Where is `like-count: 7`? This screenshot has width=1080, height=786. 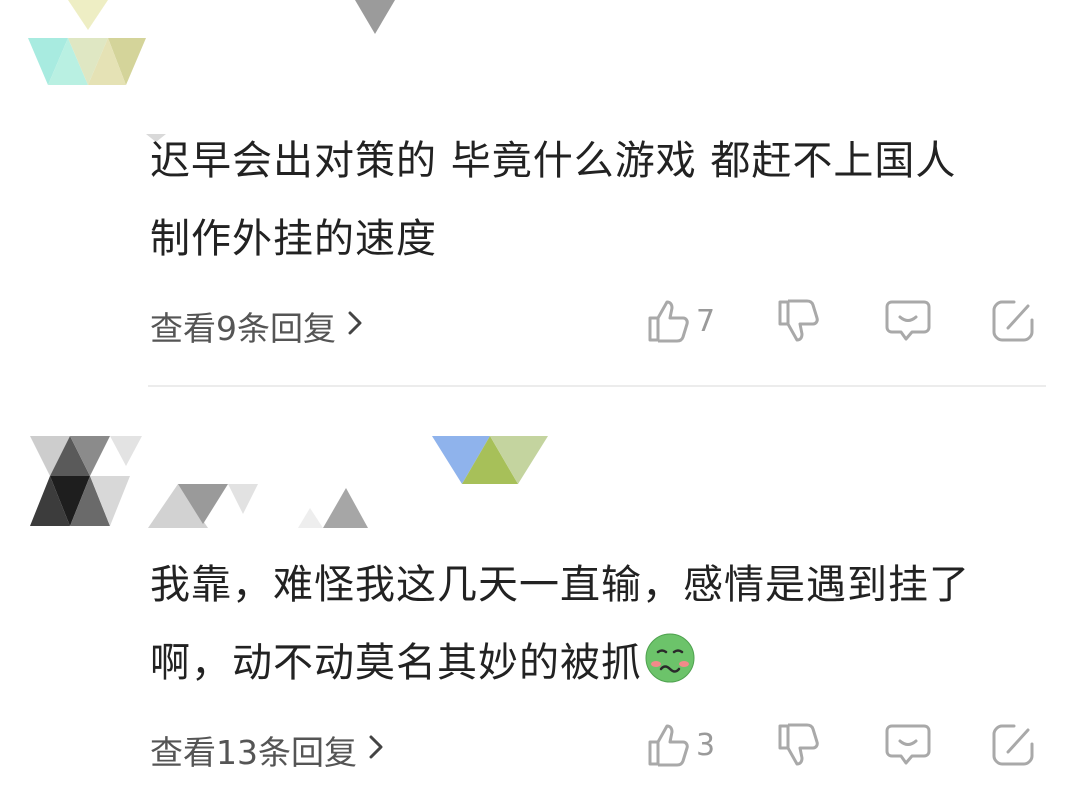 like-count: 7 is located at coordinates (706, 321).